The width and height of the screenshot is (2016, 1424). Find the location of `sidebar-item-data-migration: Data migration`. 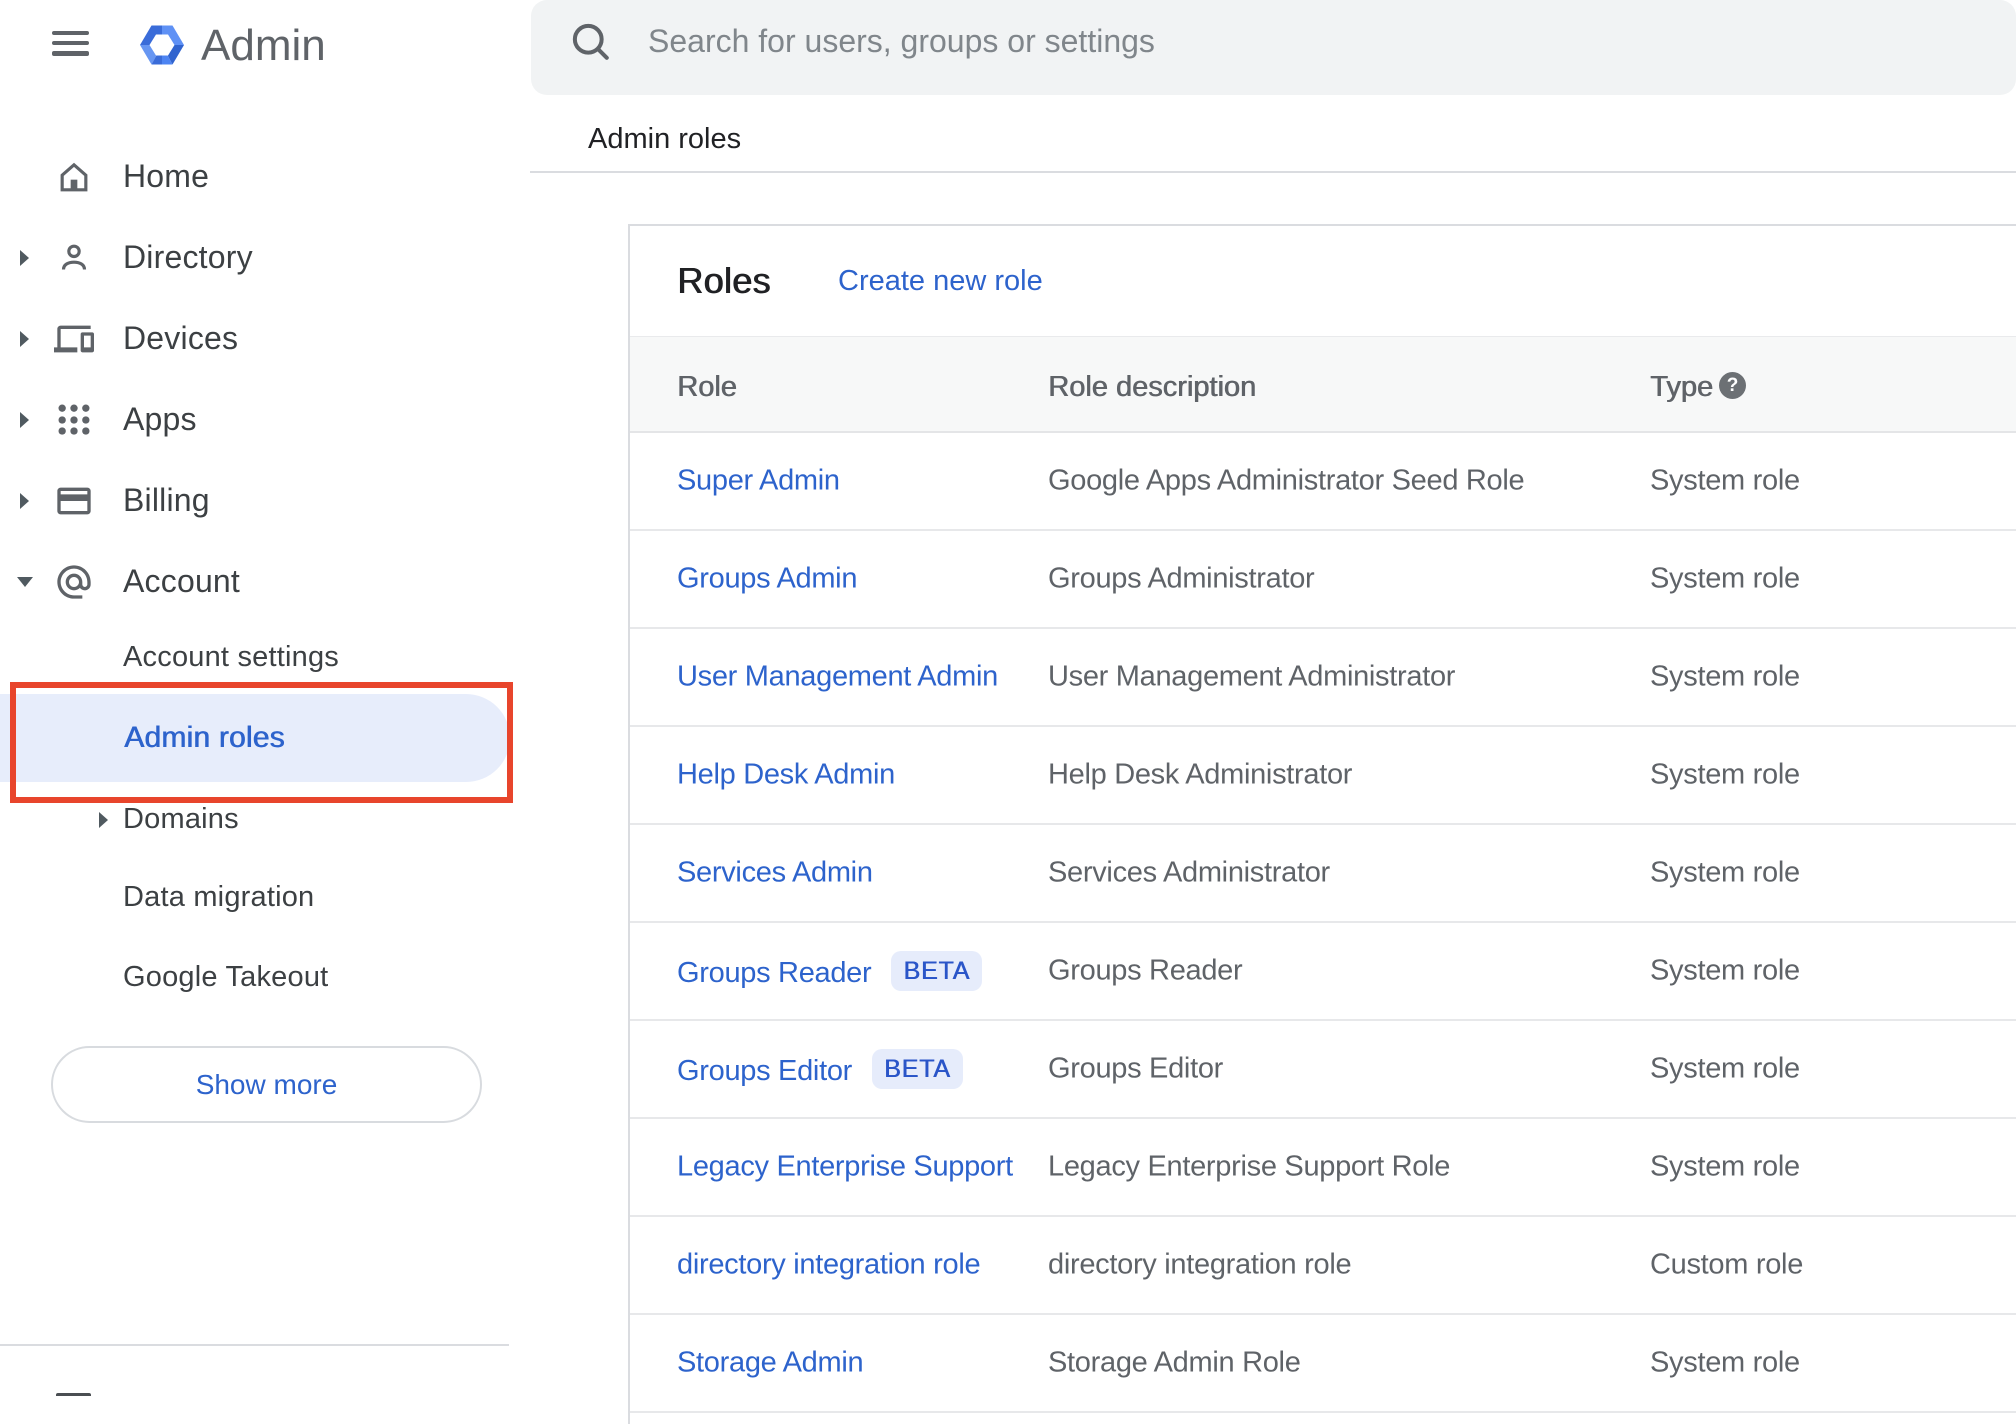

sidebar-item-data-migration: Data migration is located at coordinates (255, 897).